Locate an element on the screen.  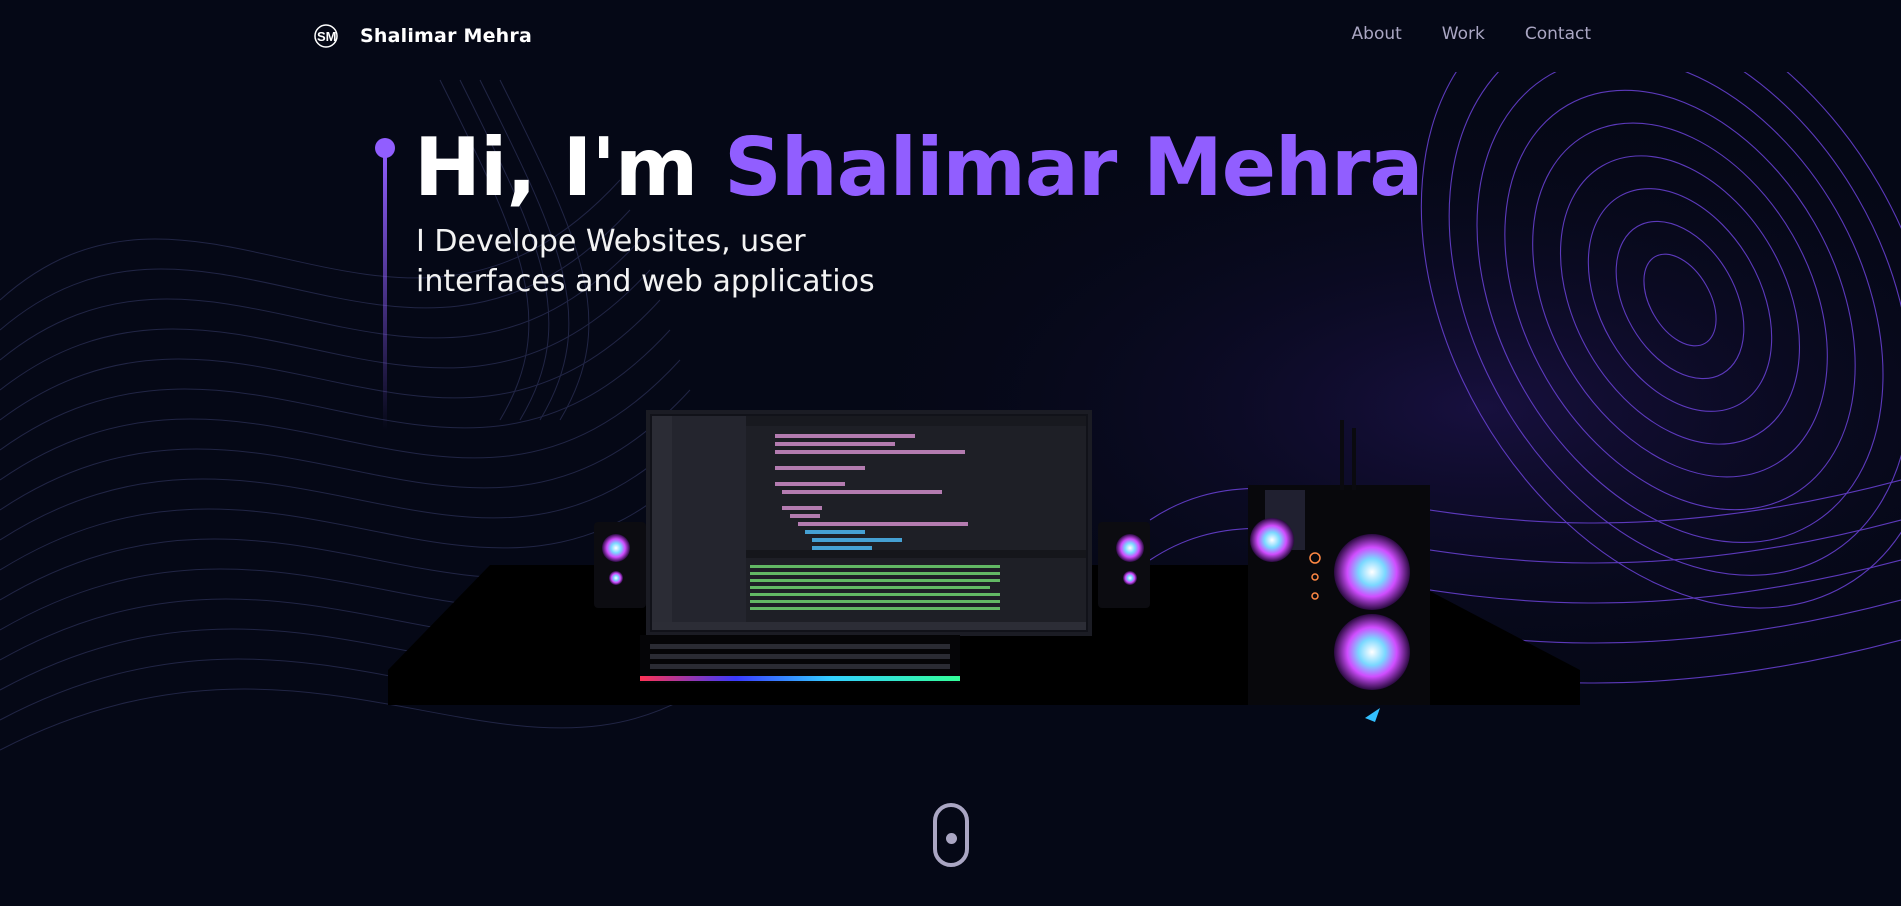
scroll-down-button is located at coordinates (951, 835).